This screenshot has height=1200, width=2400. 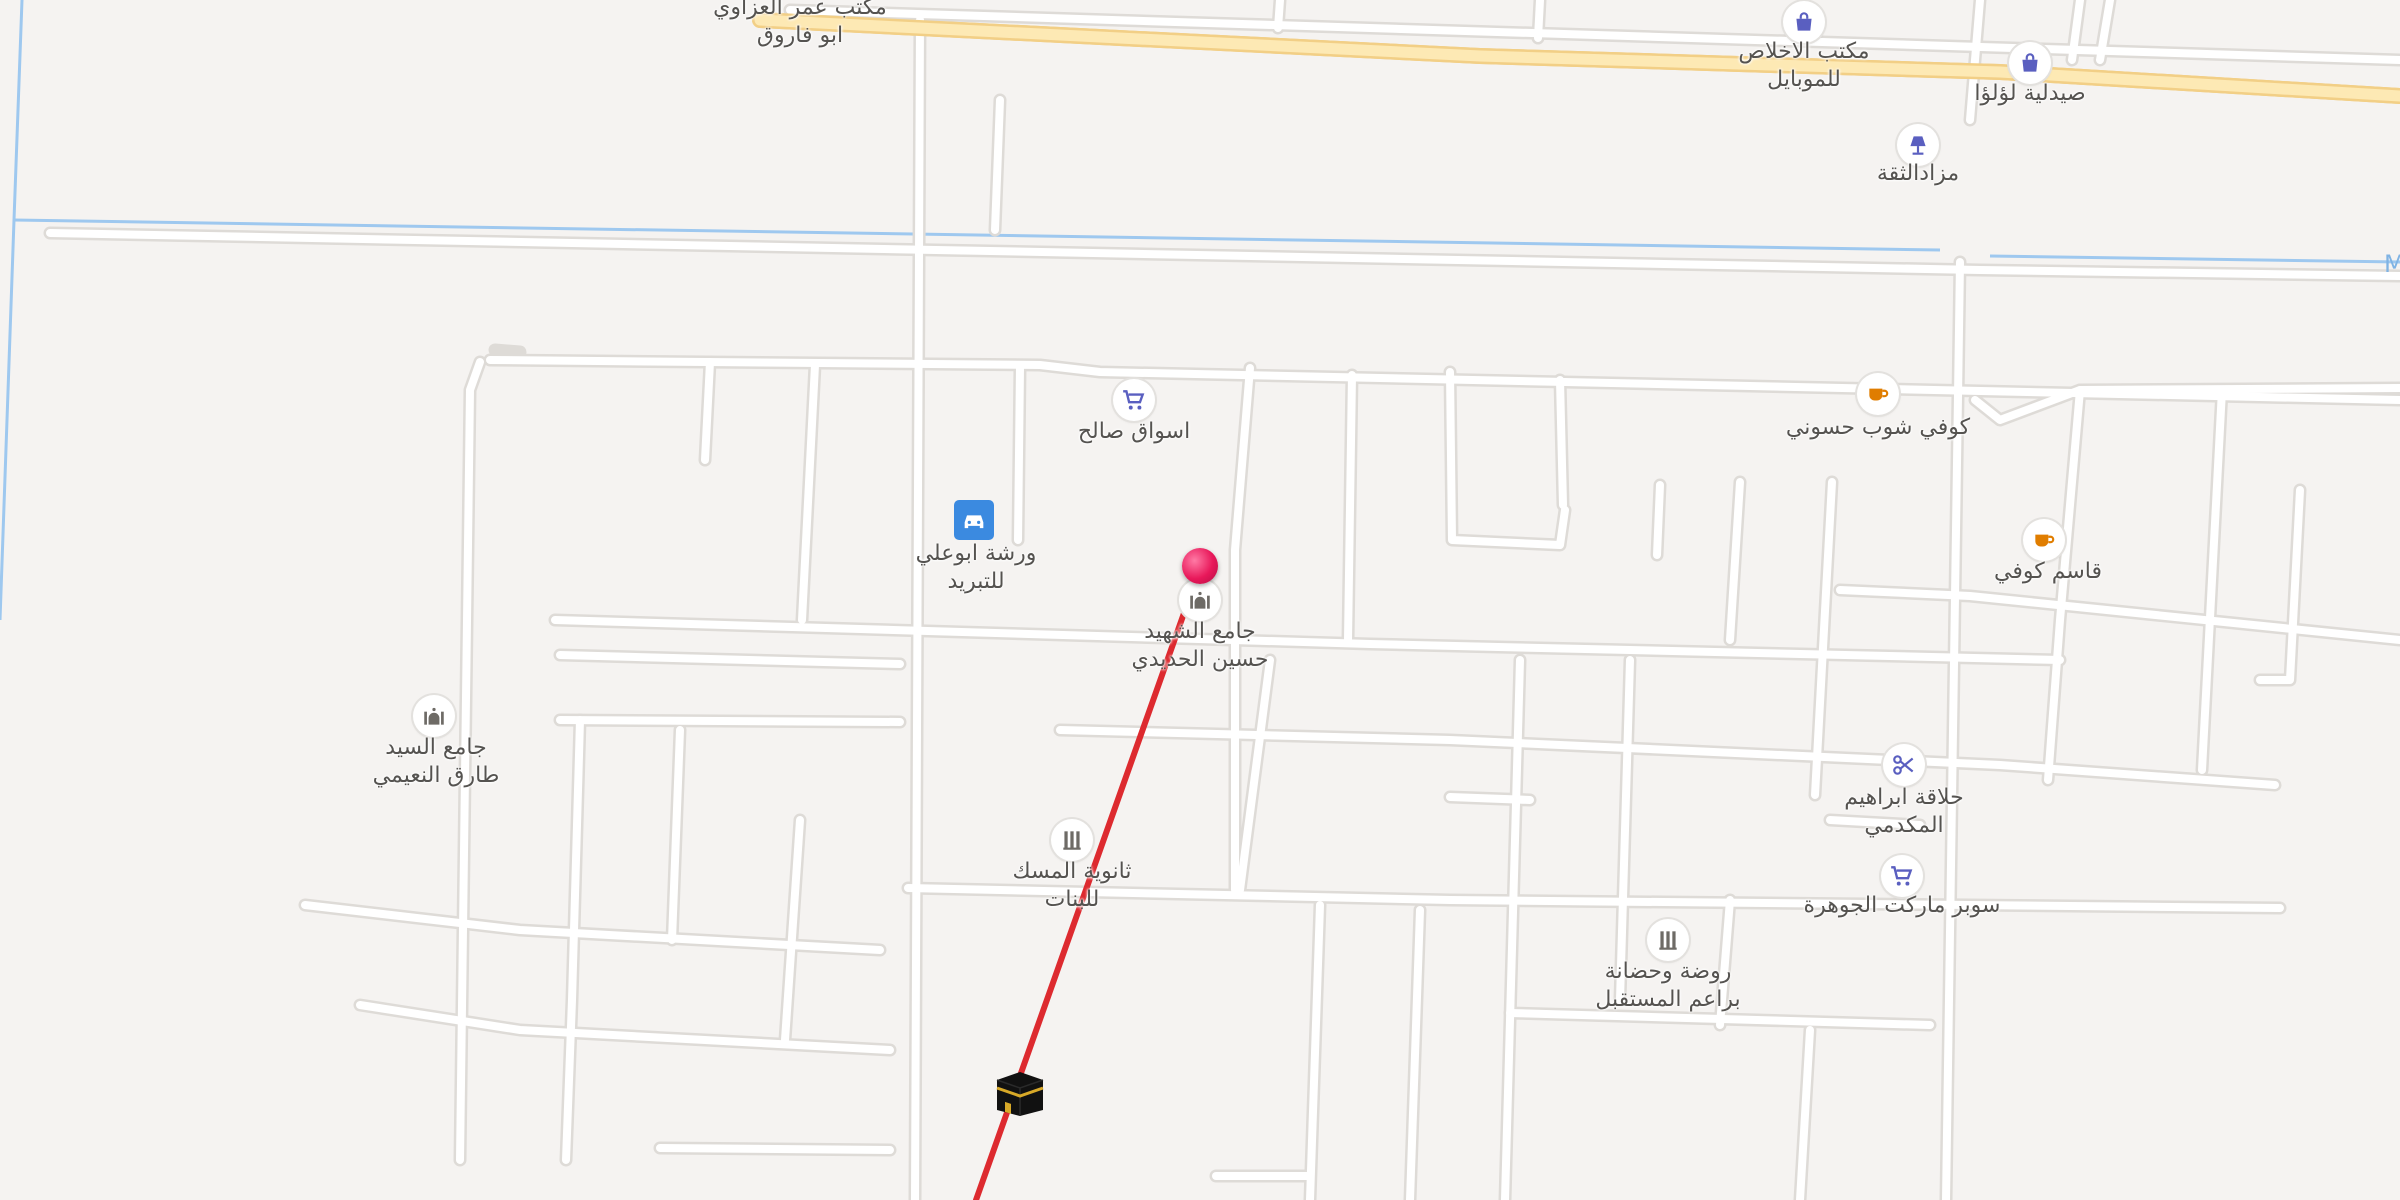 I want to click on poi-label: قاسم كوفي, so click(x=2048, y=571).